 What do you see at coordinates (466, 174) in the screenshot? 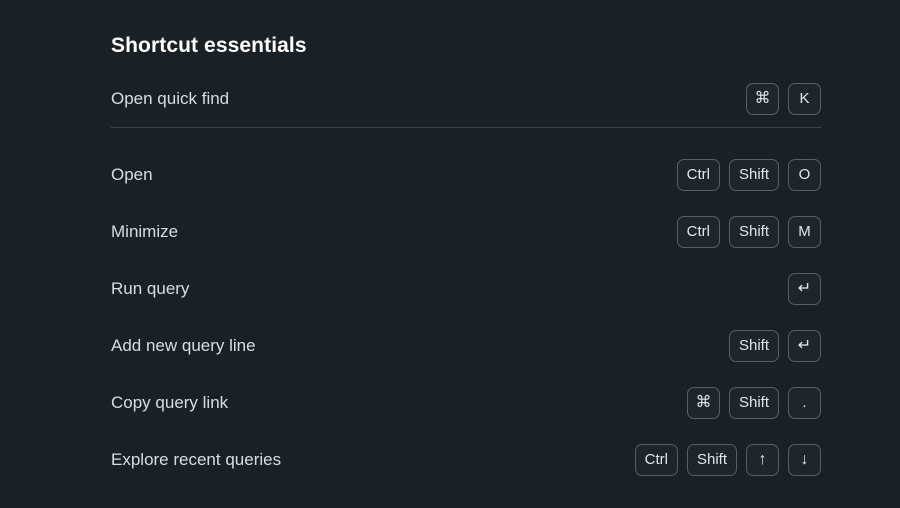
I see `shortcut-row: Open Ctrl Shift O` at bounding box center [466, 174].